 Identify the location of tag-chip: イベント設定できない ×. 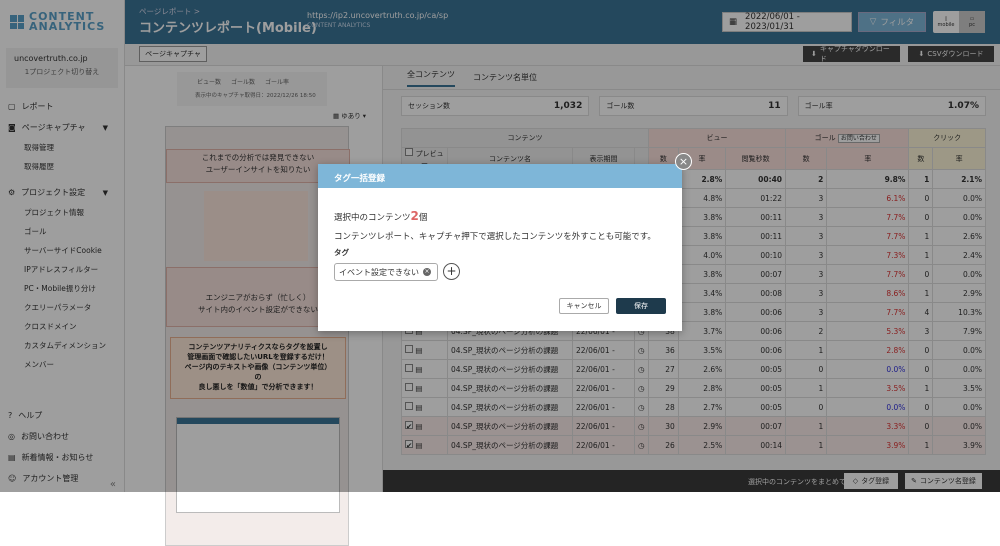
(386, 272).